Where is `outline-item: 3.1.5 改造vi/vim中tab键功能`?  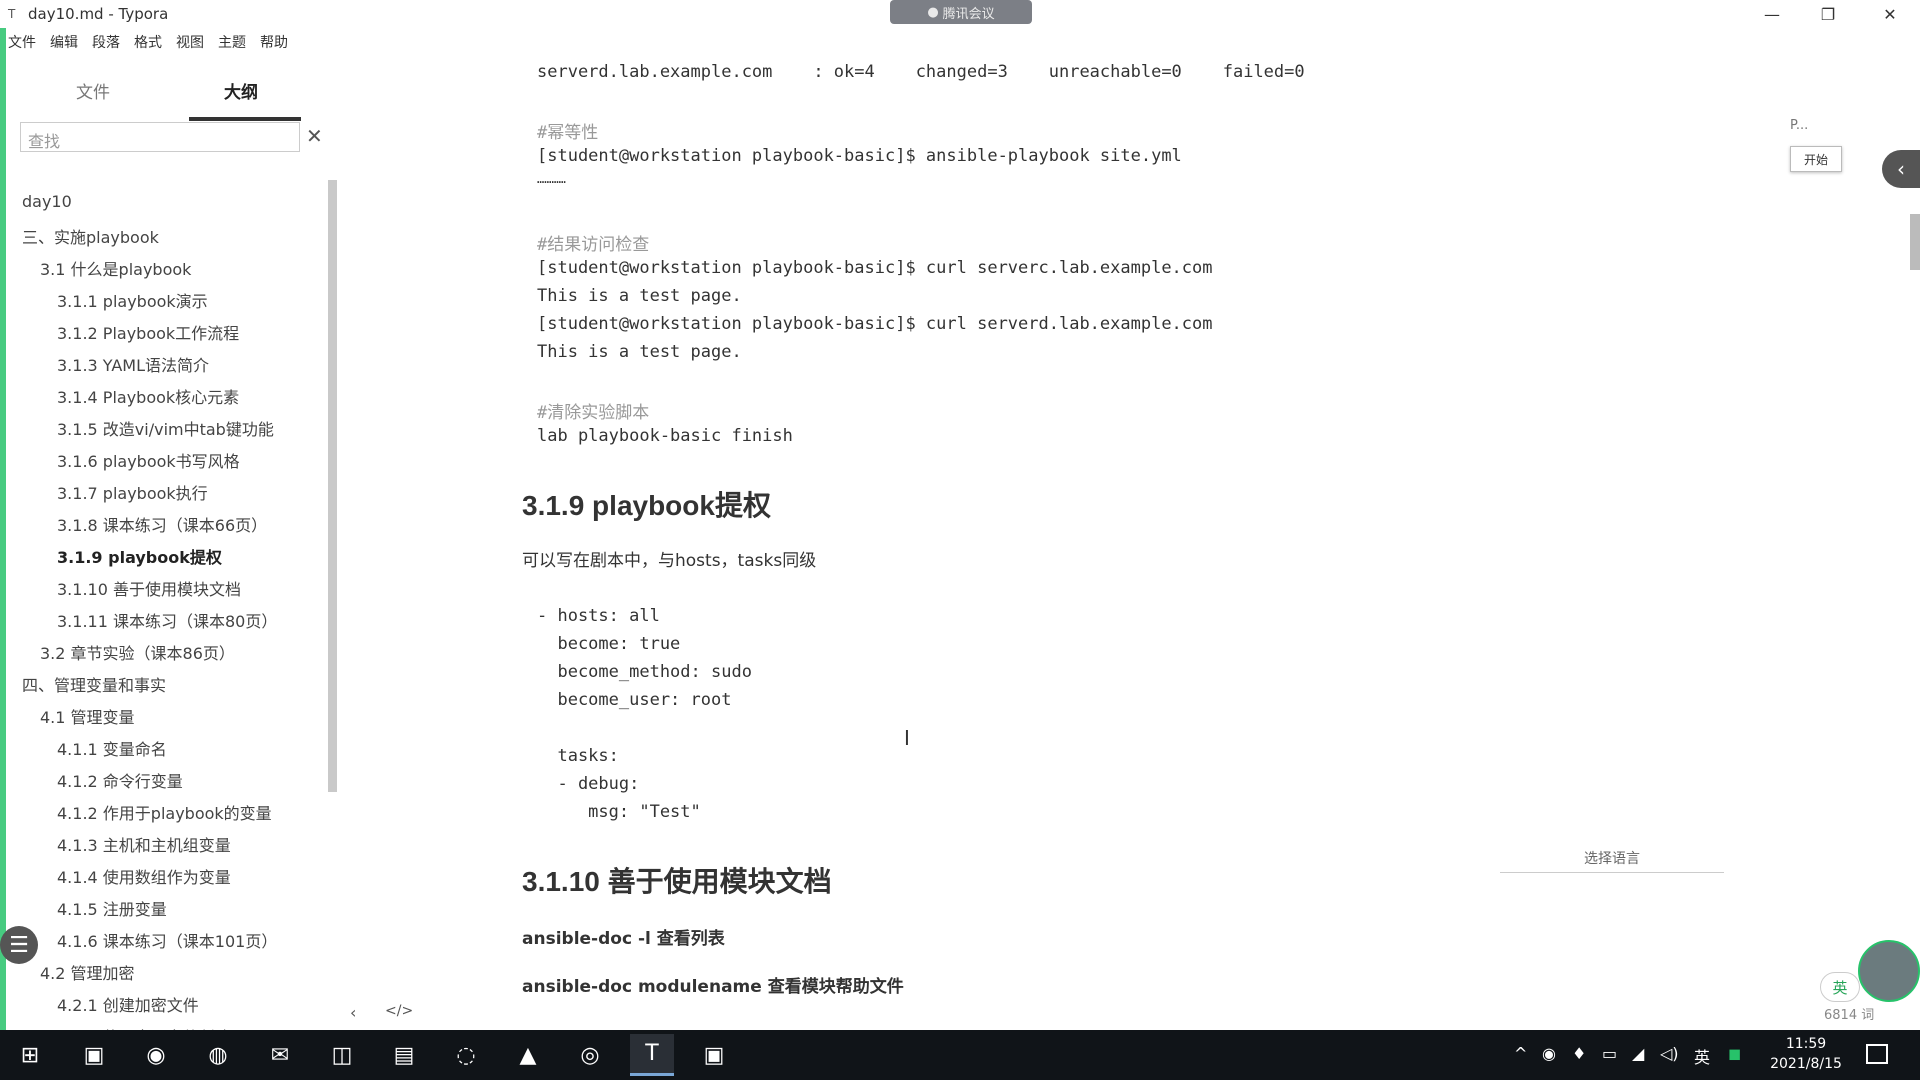 outline-item: 3.1.5 改造vi/vim中tab键功能 is located at coordinates (165, 428).